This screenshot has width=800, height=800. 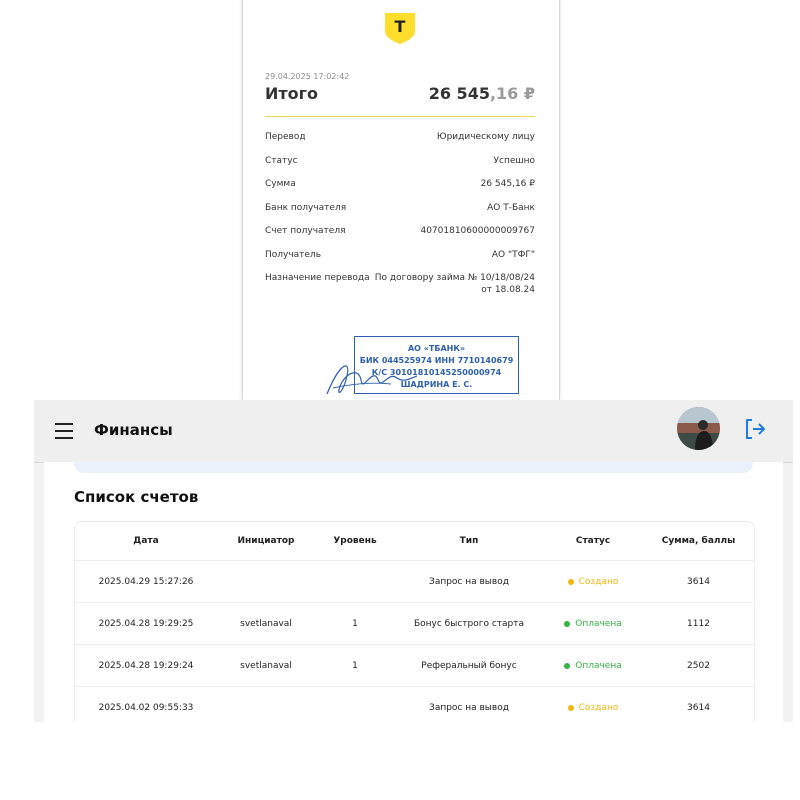 I want to click on detail-value: 40701810600000009767, so click(x=477, y=231).